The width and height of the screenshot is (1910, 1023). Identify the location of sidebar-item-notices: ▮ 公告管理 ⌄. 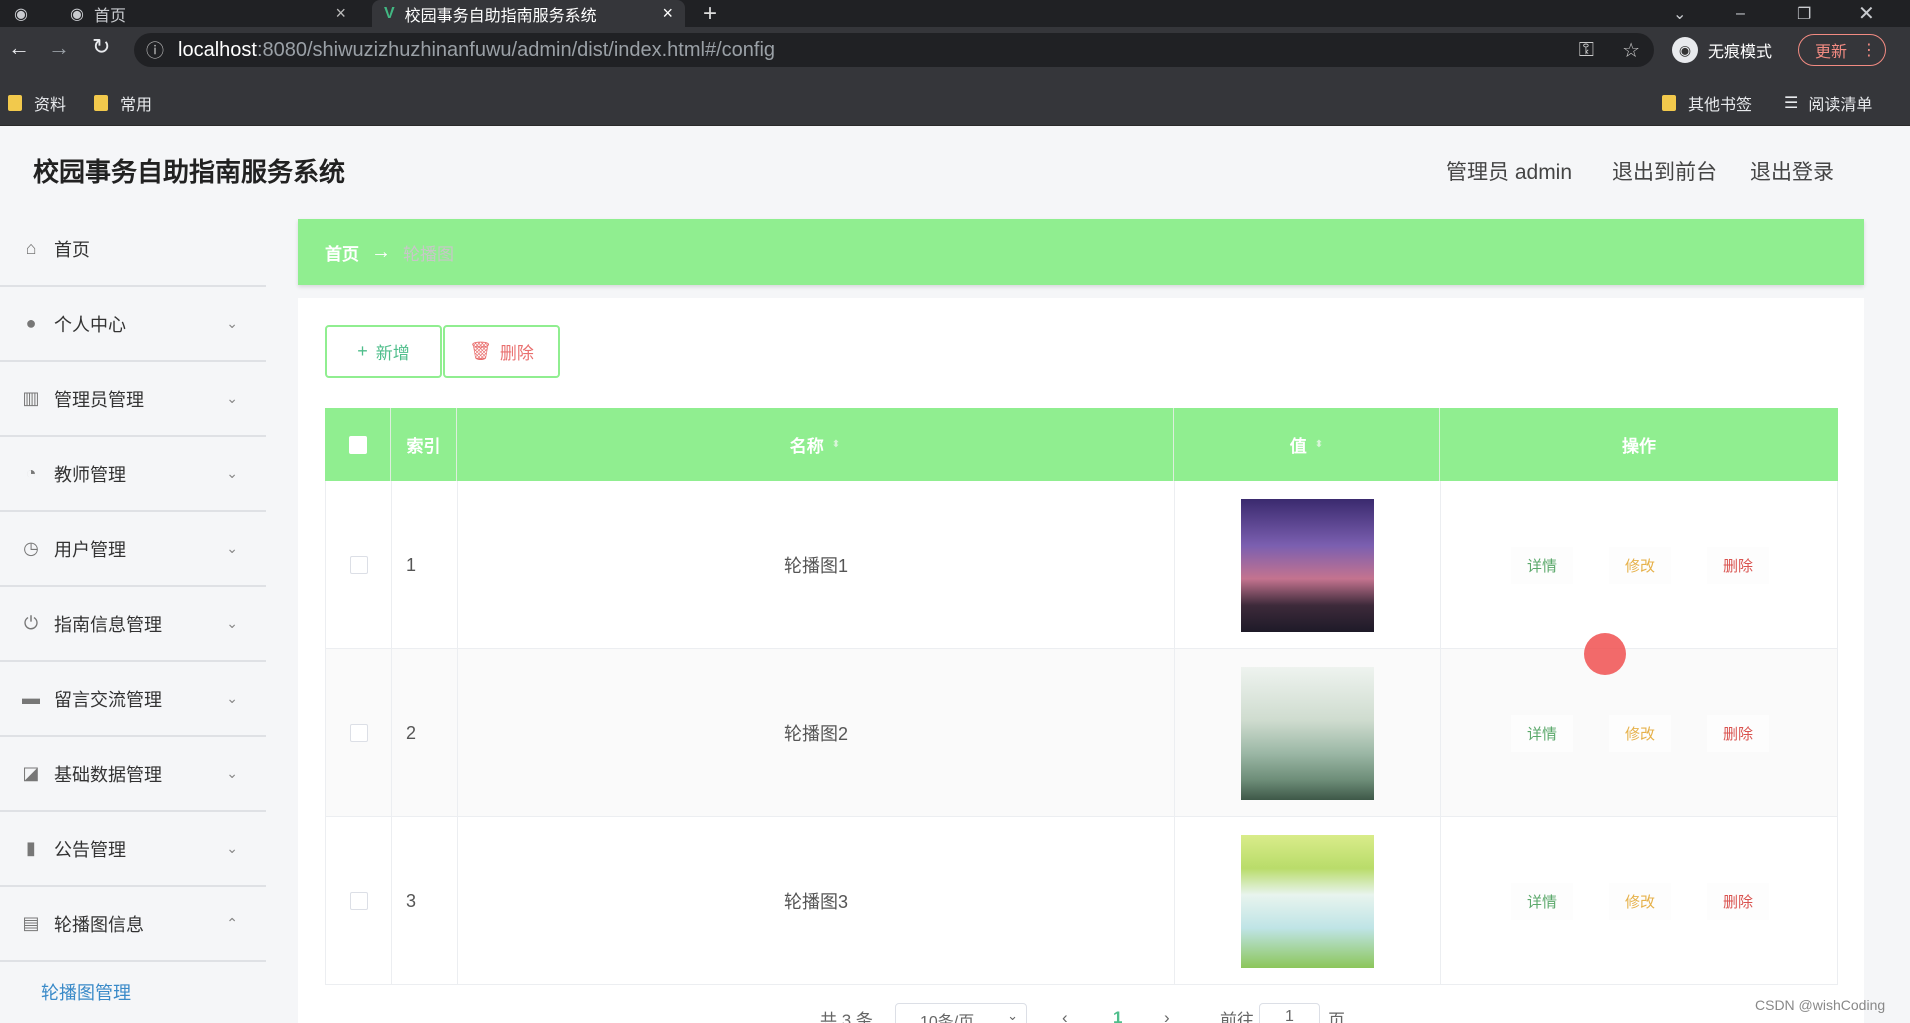
(133, 849).